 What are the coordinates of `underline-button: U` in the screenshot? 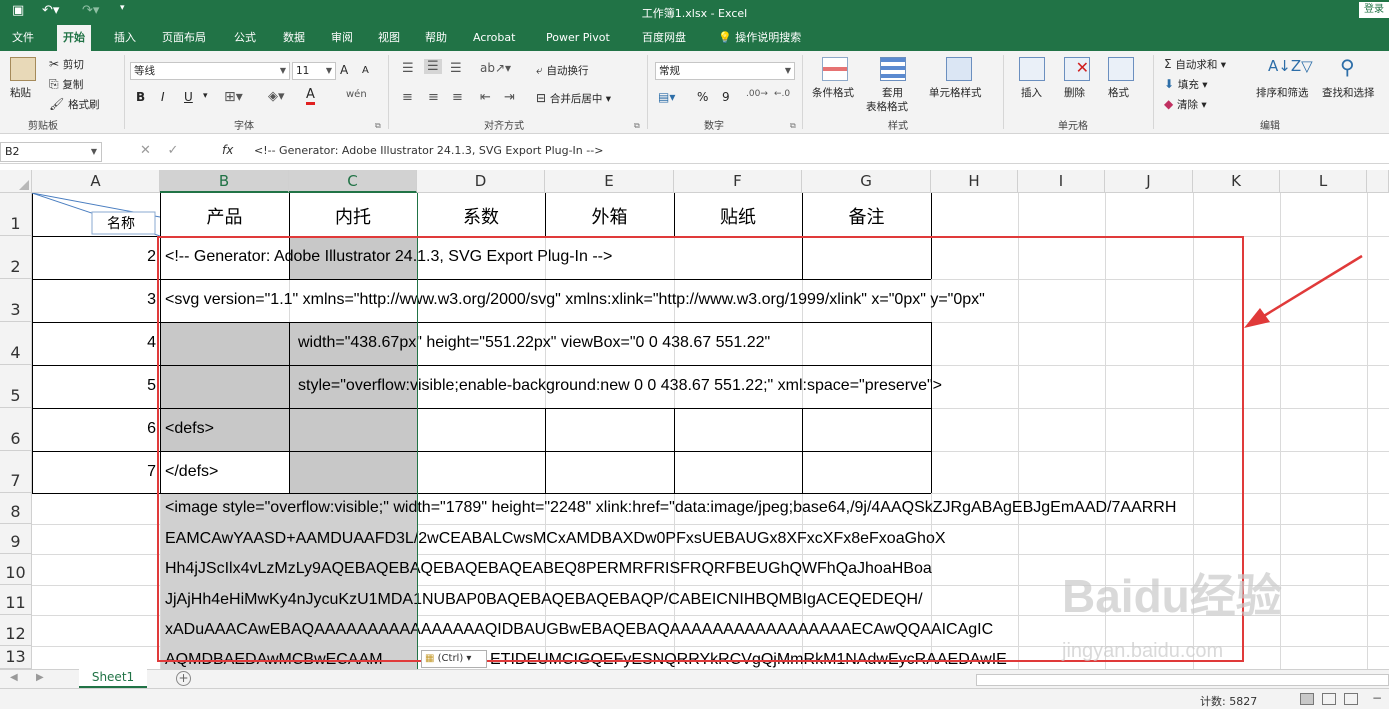 It's located at (188, 97).